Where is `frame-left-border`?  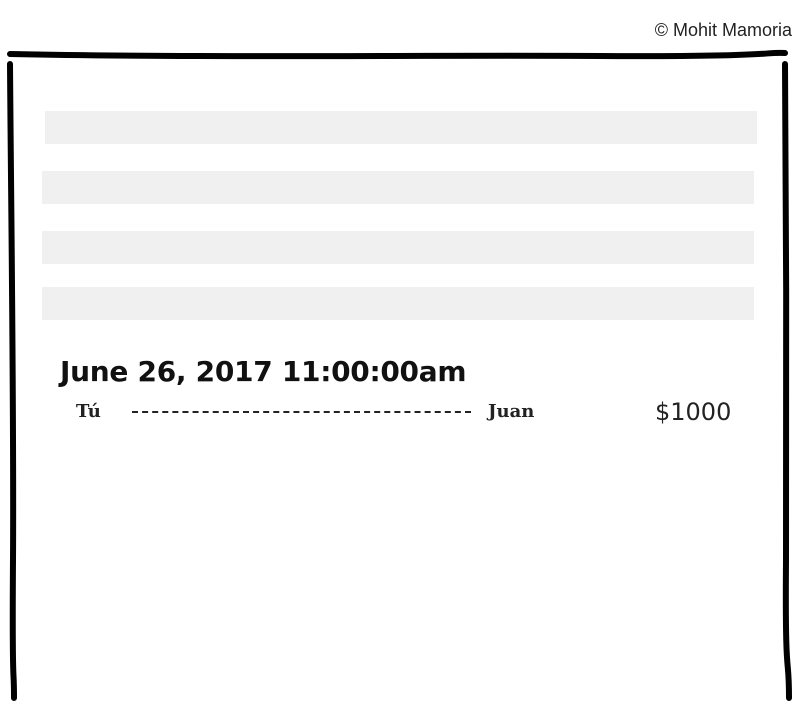
frame-left-border is located at coordinates (12, 381).